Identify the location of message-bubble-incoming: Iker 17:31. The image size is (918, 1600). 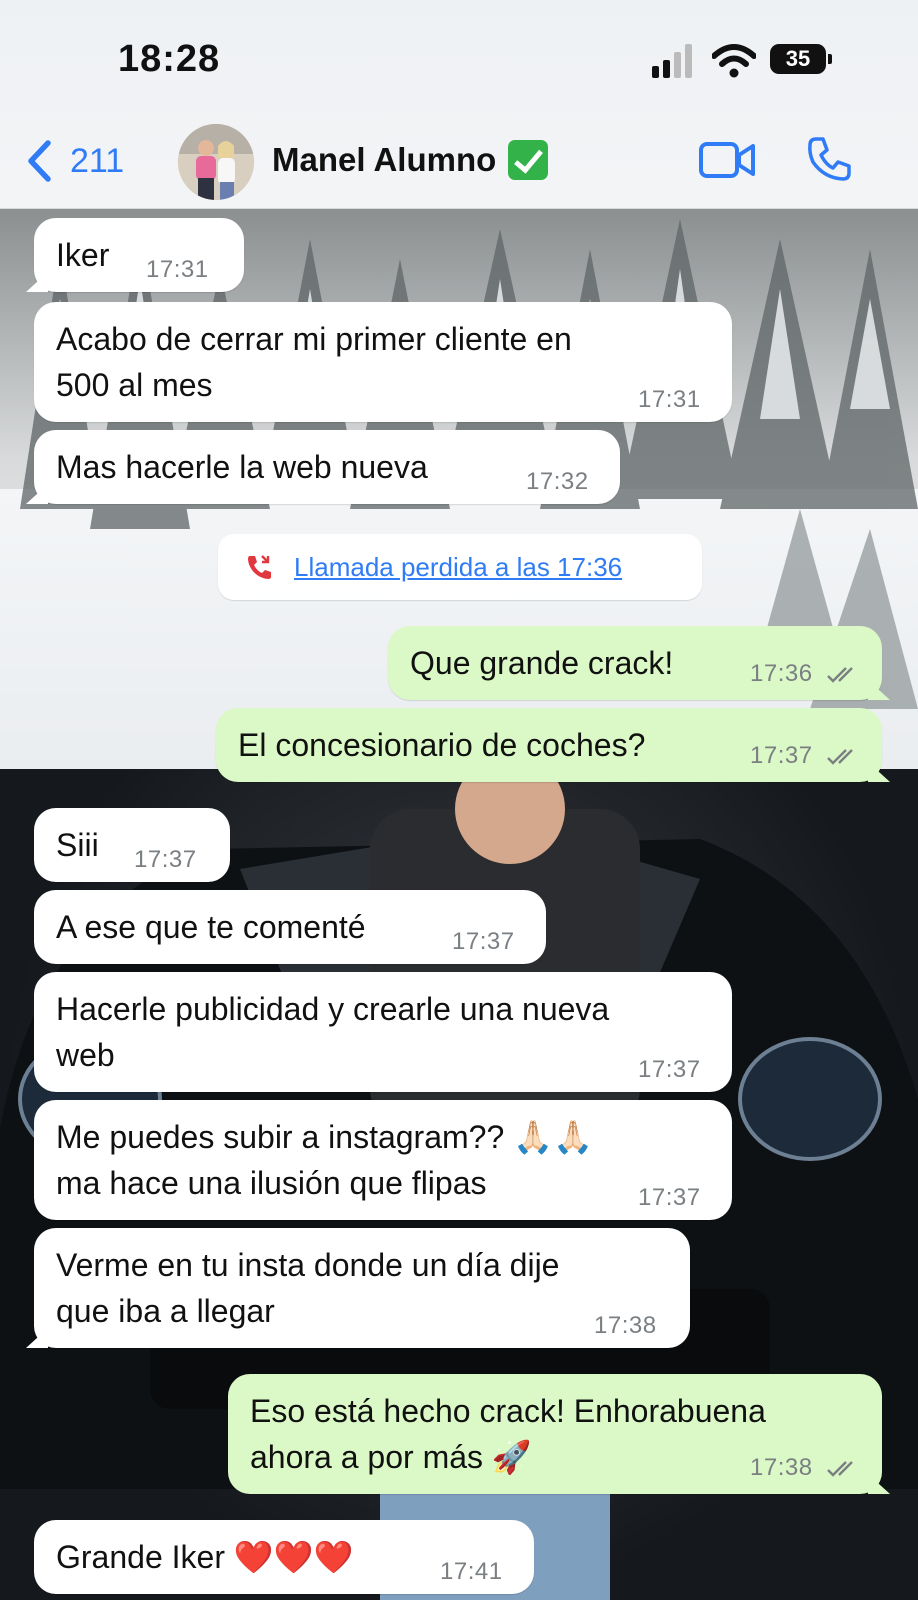
(135, 255).